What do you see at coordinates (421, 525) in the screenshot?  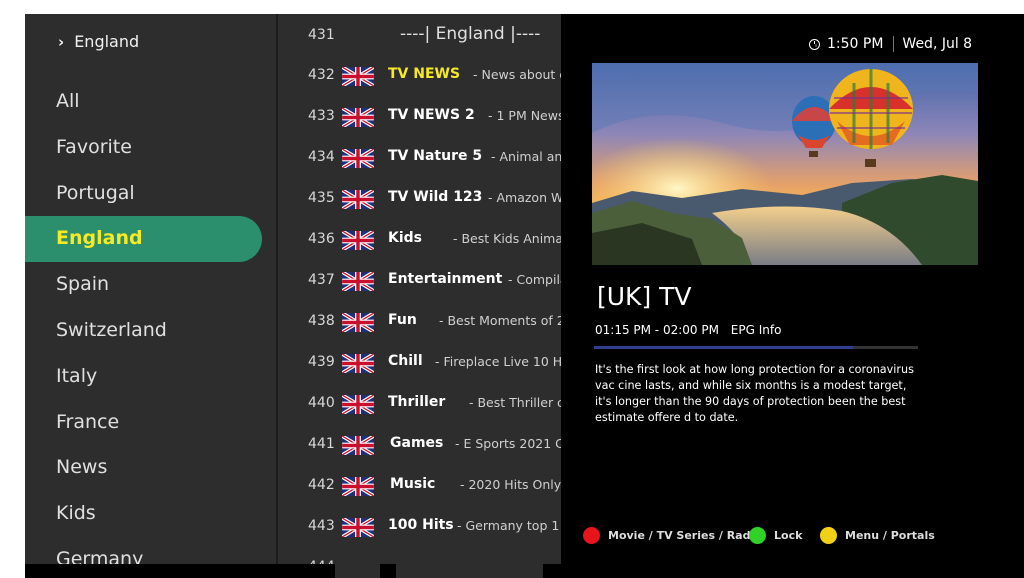 I see `channel-name: 100 Hits` at bounding box center [421, 525].